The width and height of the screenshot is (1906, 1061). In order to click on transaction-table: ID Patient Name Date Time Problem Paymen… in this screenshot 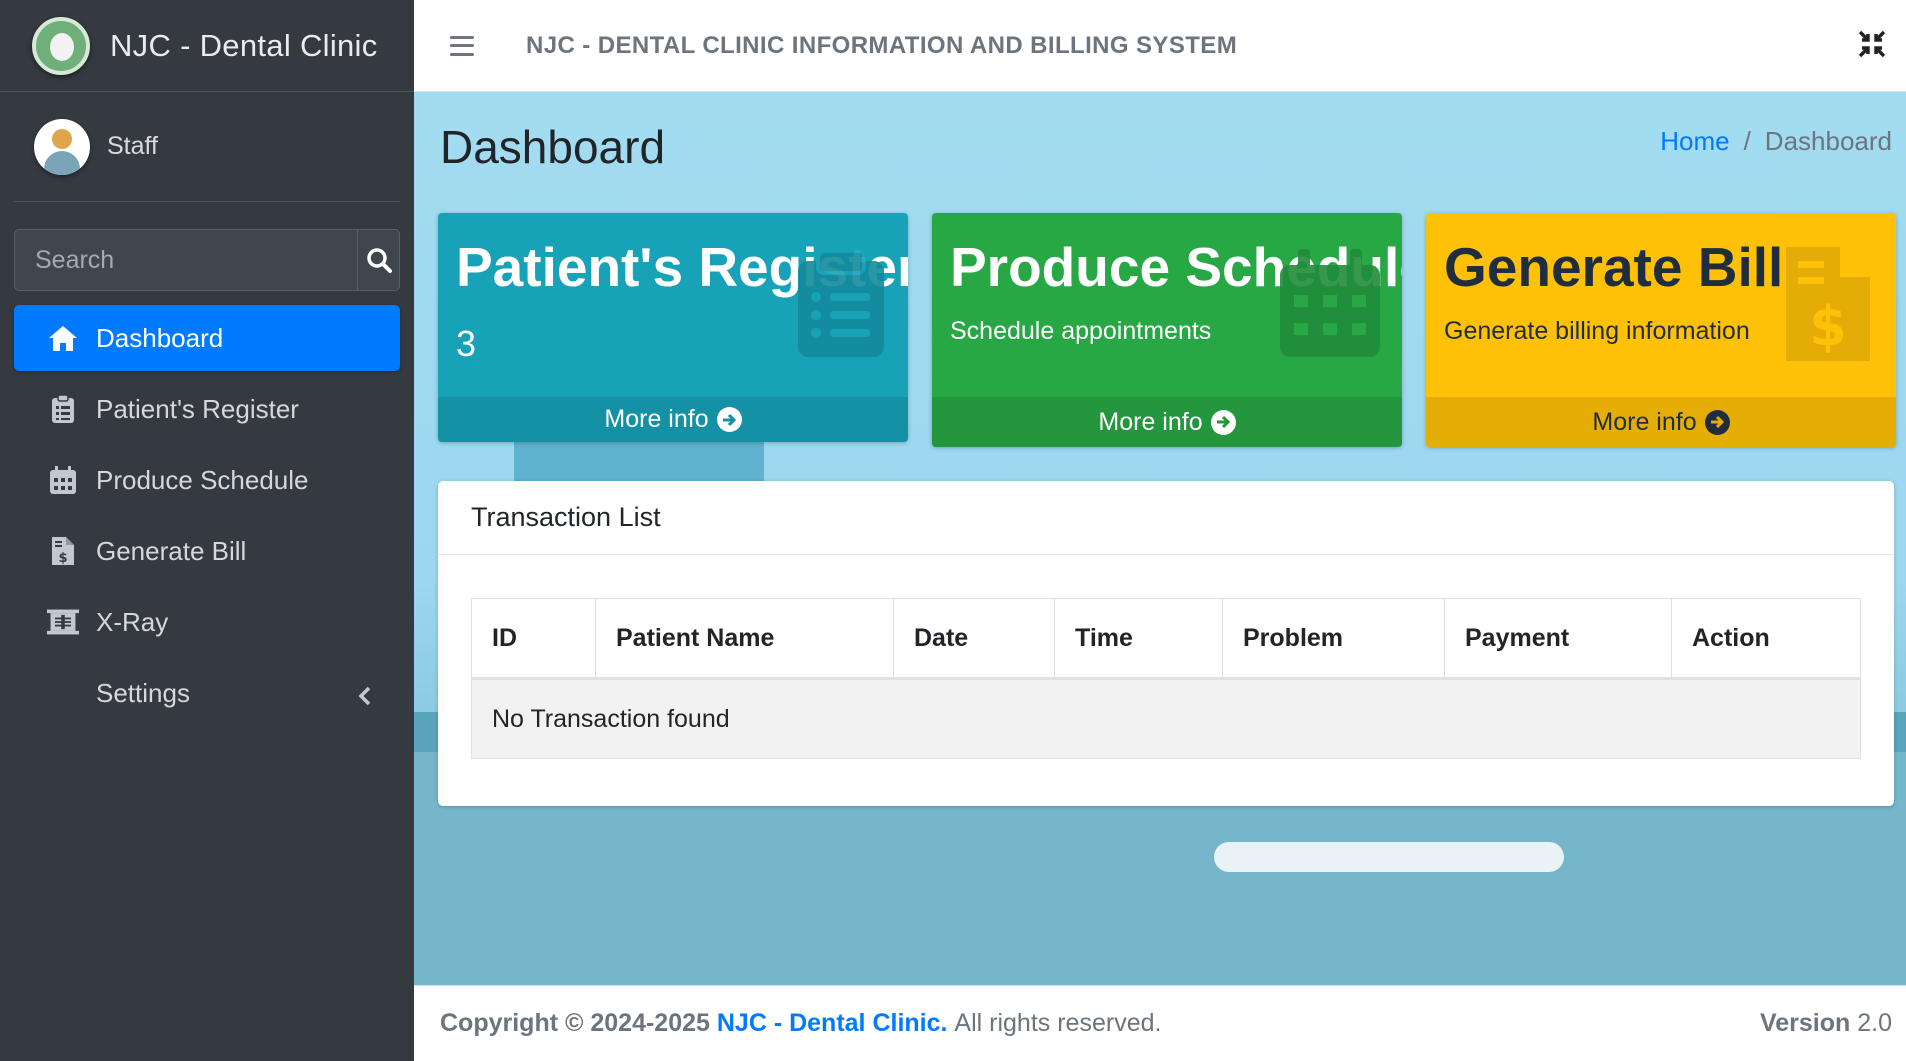, I will do `click(1166, 678)`.